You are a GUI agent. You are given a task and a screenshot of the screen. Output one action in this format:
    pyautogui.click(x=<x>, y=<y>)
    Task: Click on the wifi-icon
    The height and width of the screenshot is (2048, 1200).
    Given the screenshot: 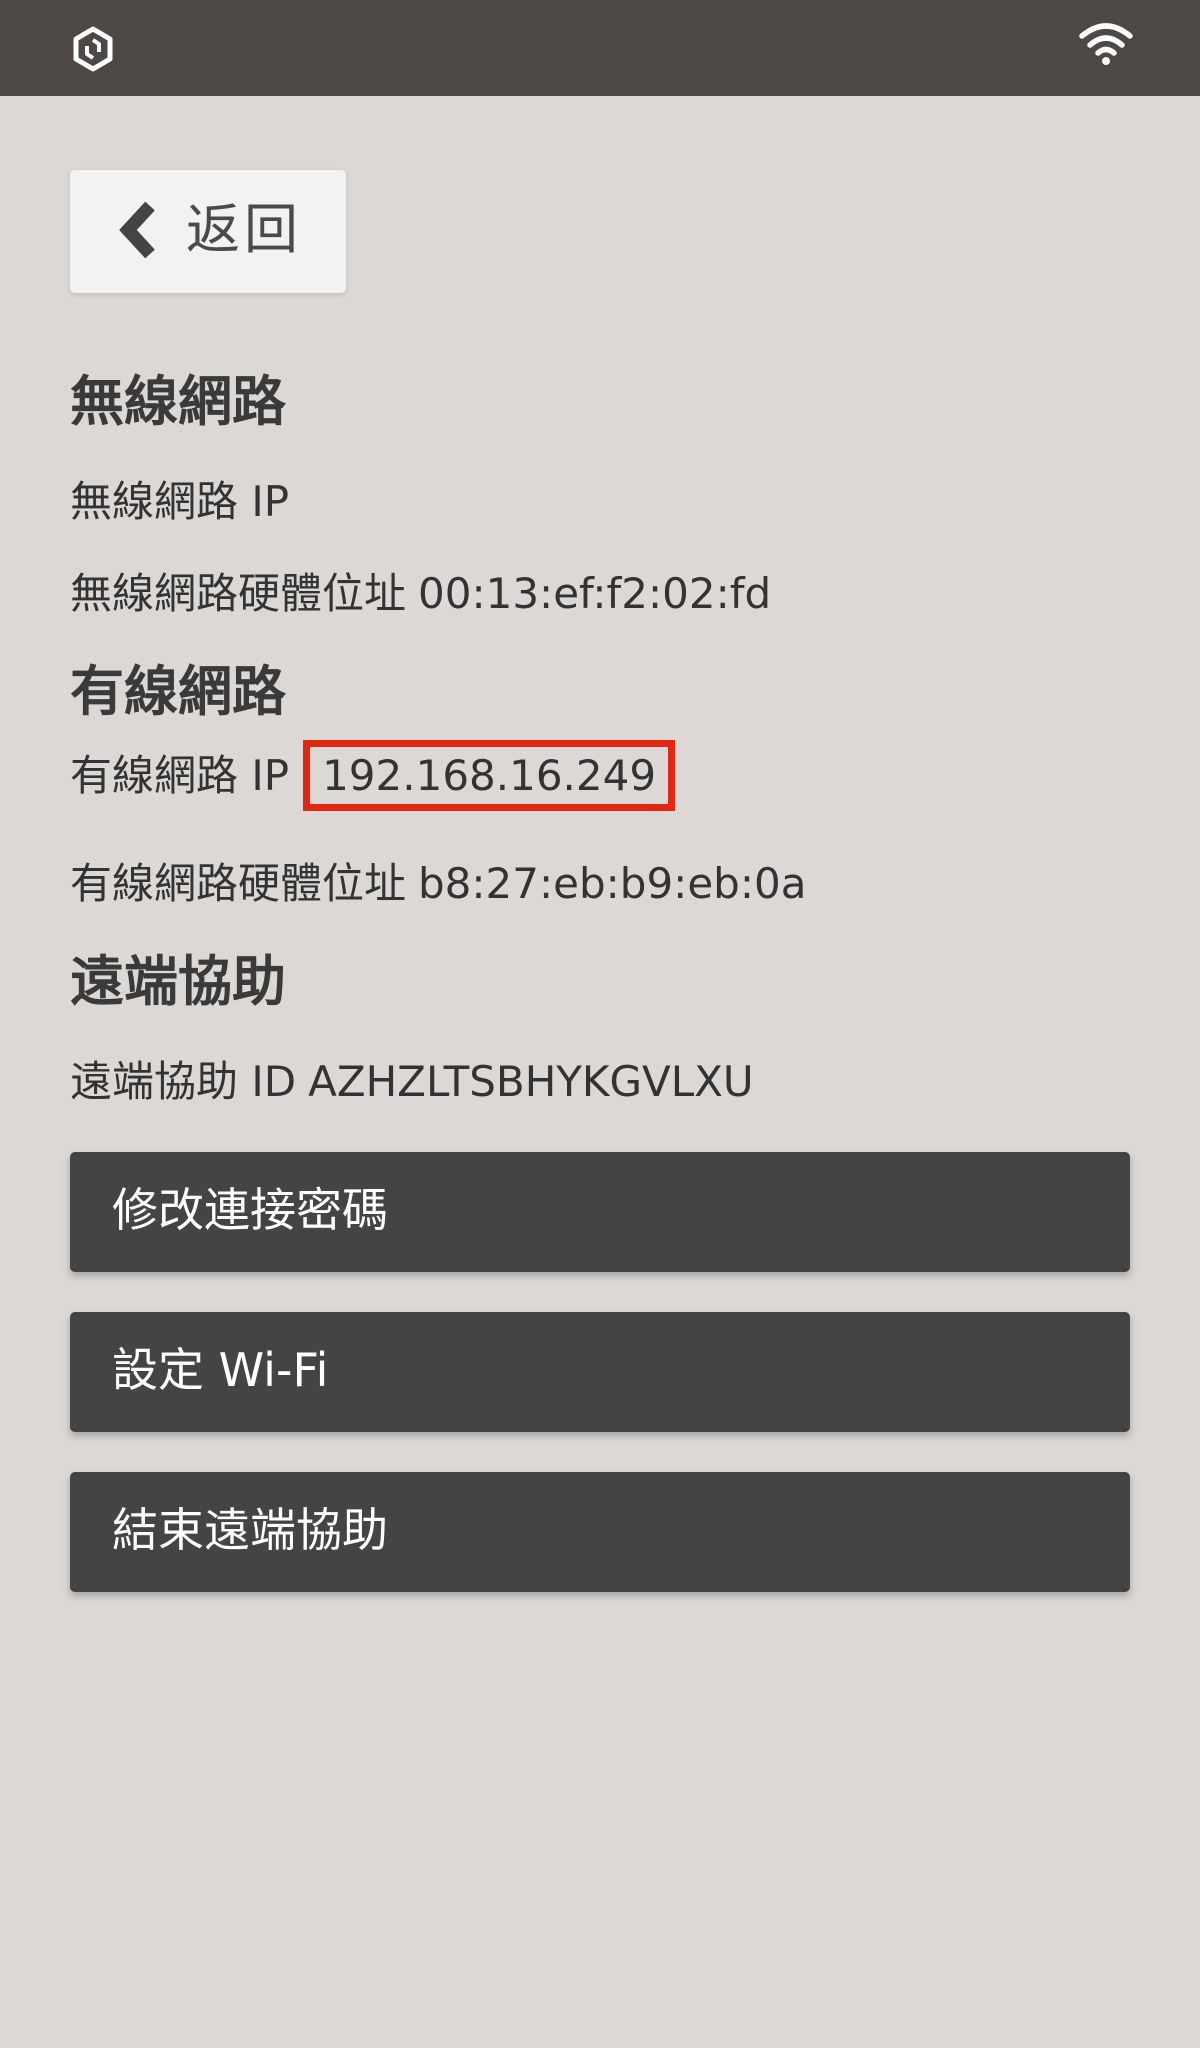 What is the action you would take?
    pyautogui.click(x=1106, y=44)
    